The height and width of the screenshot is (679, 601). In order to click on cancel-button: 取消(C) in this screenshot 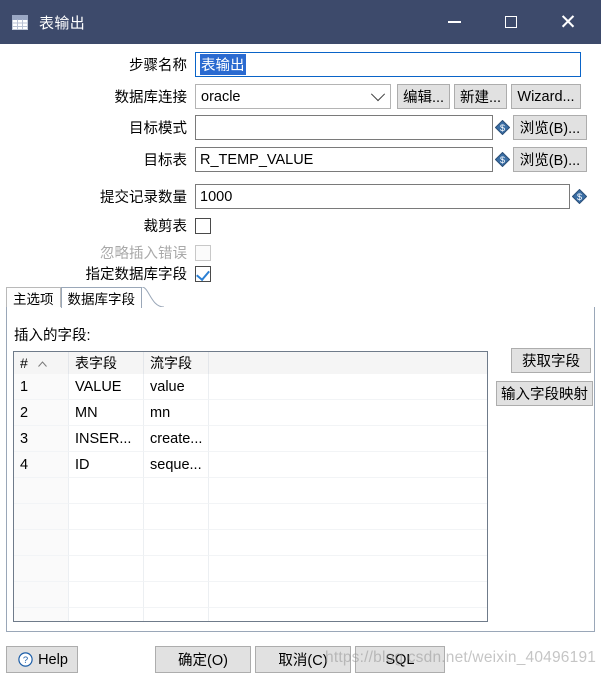, I will do `click(303, 659)`.